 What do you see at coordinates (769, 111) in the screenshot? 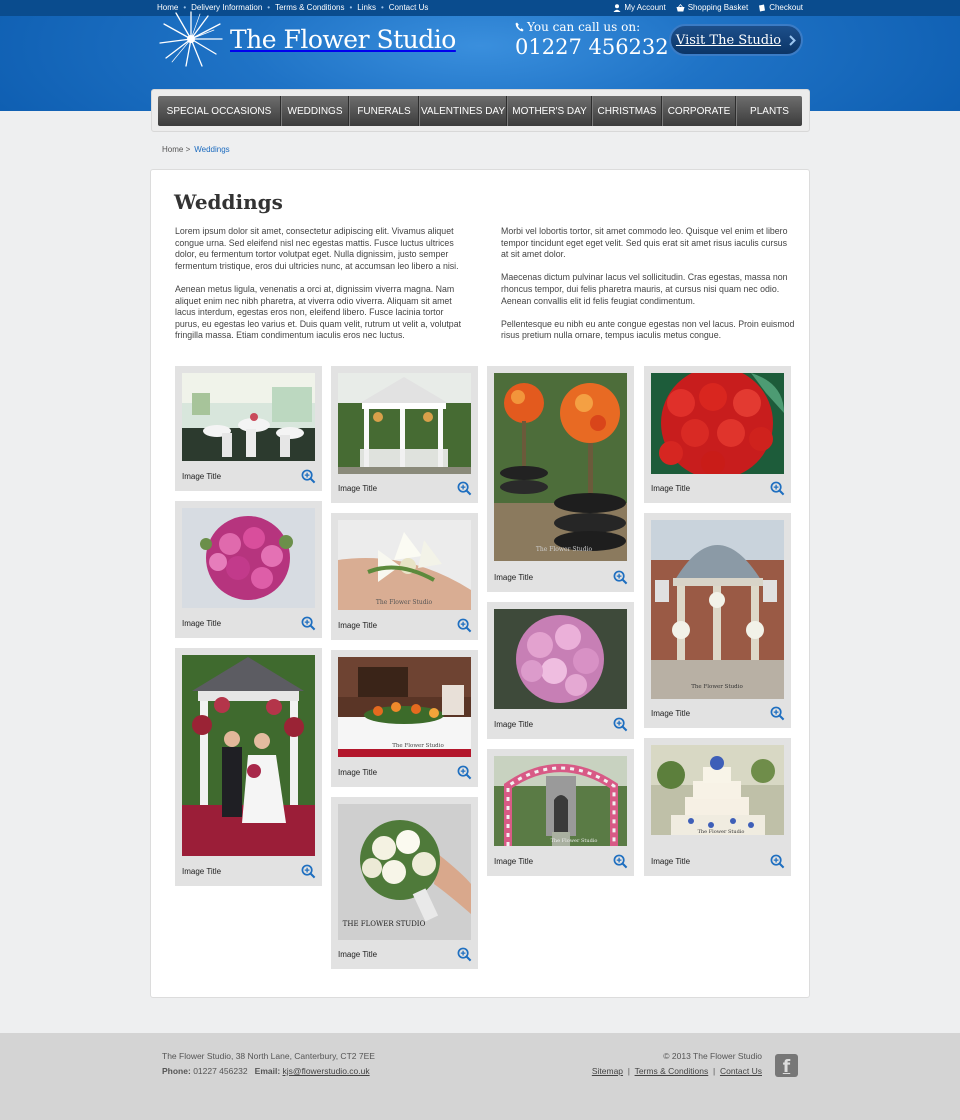
I see `nav-plants: Plants` at bounding box center [769, 111].